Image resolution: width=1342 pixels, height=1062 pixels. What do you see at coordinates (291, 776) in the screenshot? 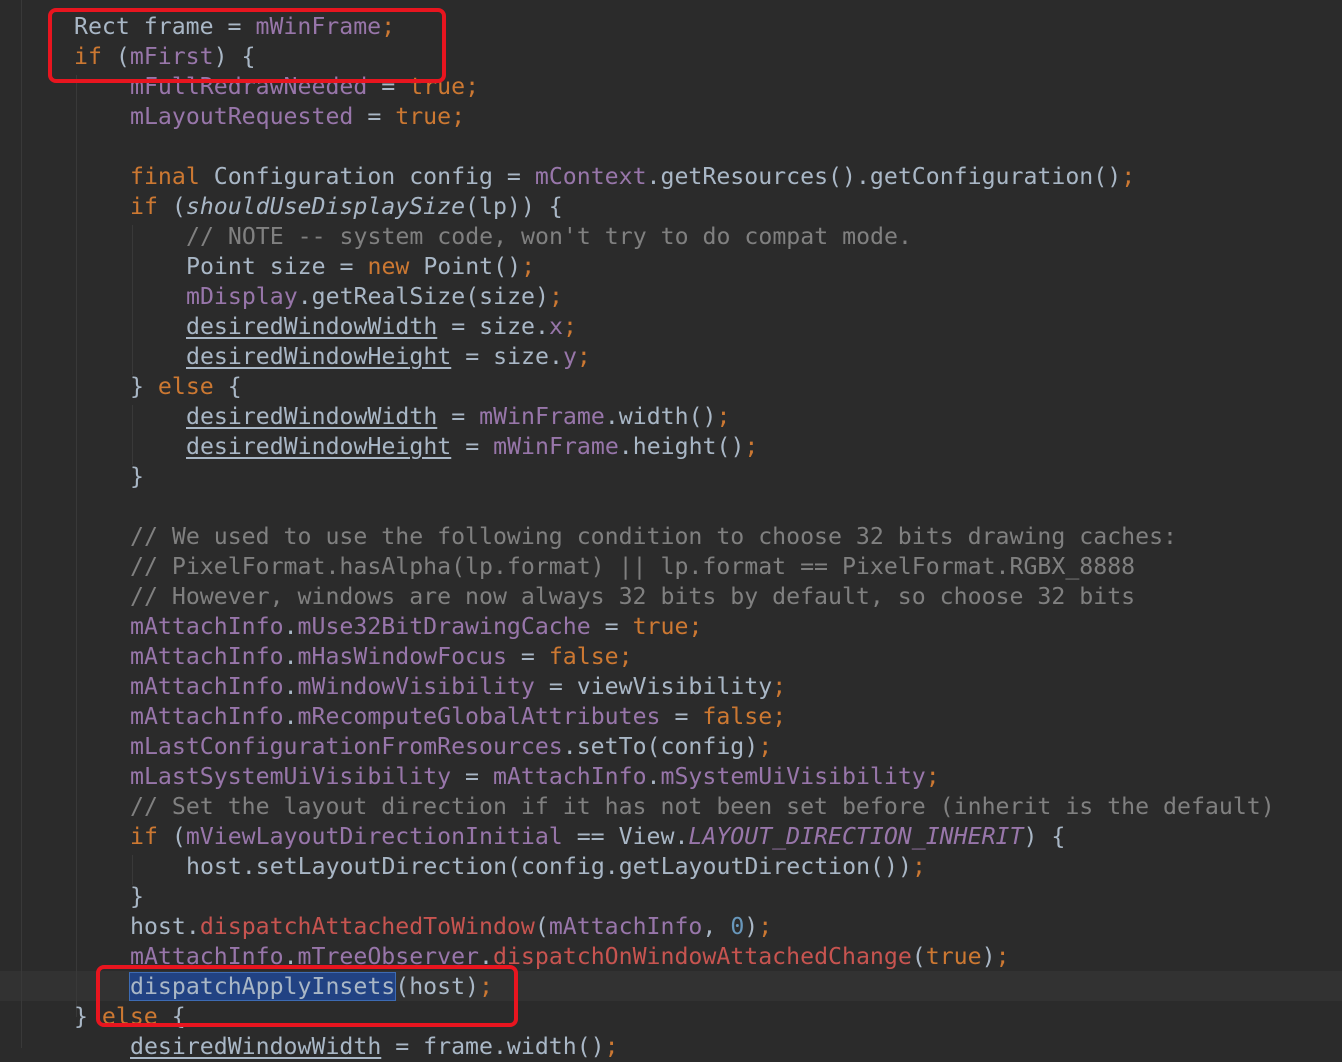
I see `code-token: mLastSystemUiVisibility` at bounding box center [291, 776].